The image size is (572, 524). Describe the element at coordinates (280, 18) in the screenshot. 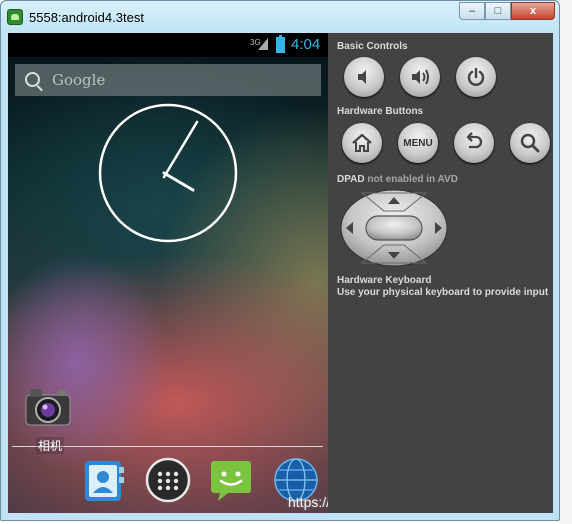

I see `title-bar: 5558:android4.3test – □ x` at that location.